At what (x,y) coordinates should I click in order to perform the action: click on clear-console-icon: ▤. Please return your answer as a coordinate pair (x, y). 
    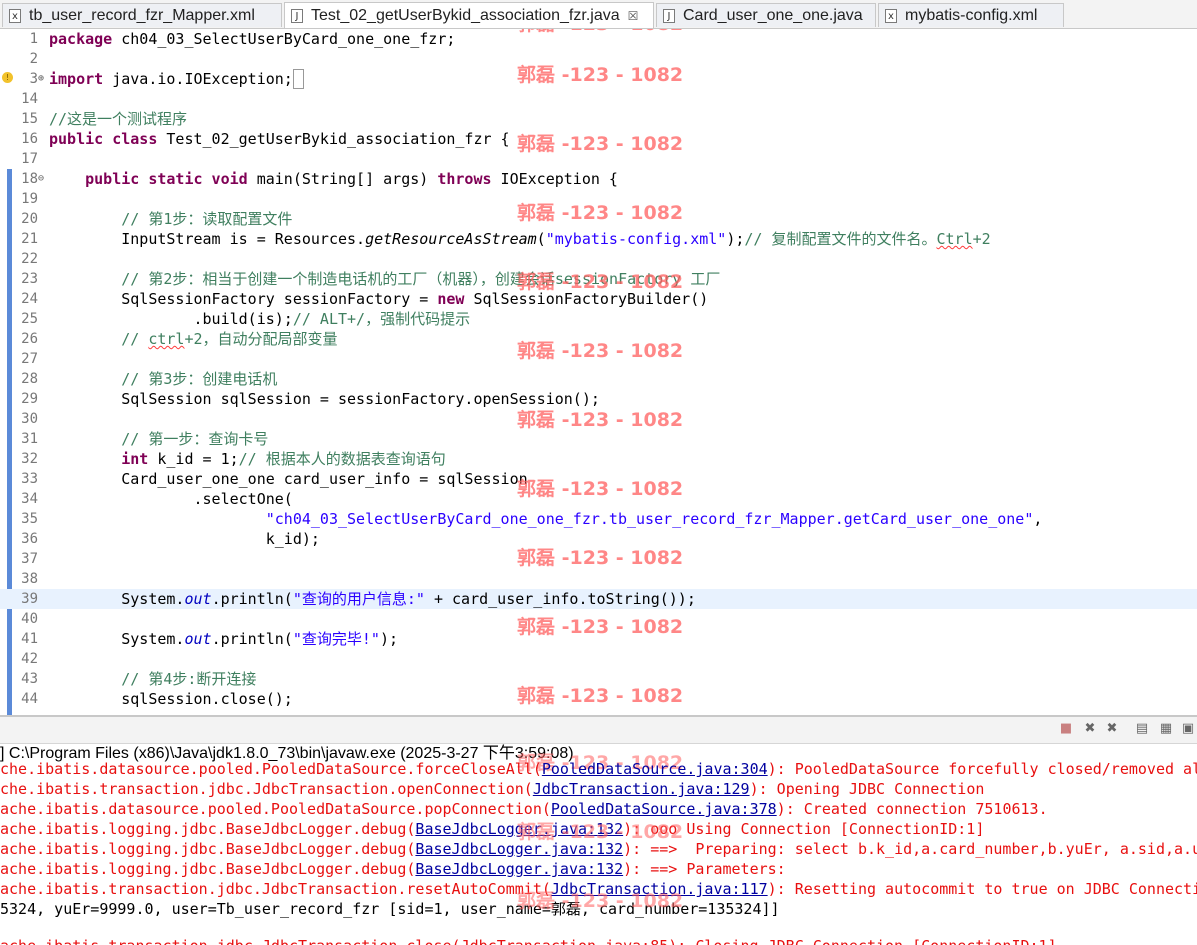
    Looking at the image, I should click on (1142, 729).